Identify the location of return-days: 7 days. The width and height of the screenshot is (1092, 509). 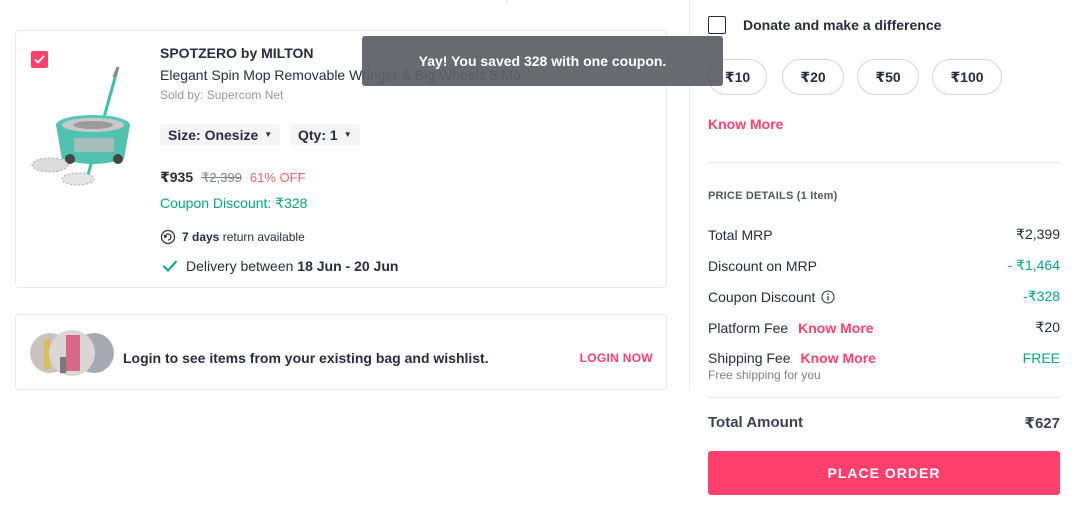
(201, 237).